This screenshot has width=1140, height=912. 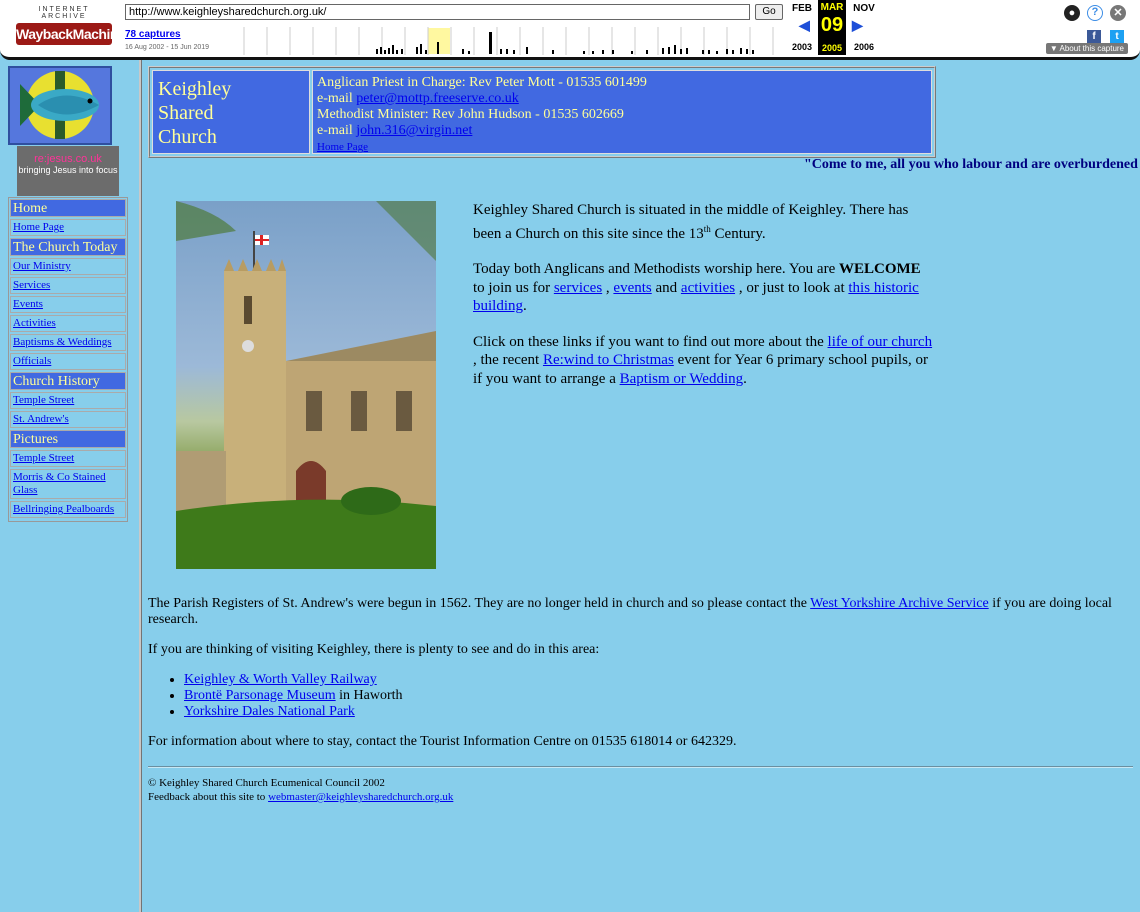 I want to click on site-title: Keighley Shared Church, so click(x=231, y=112).